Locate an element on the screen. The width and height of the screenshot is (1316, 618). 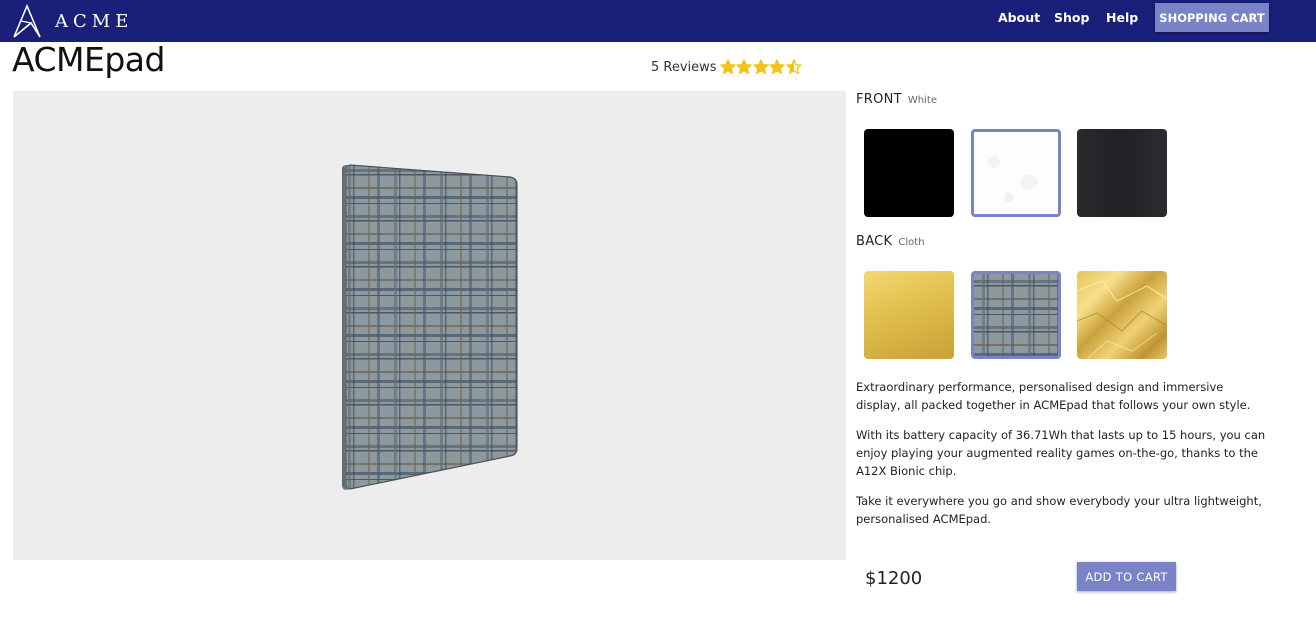
nav-shop-link: Shop is located at coordinates (1071, 18).